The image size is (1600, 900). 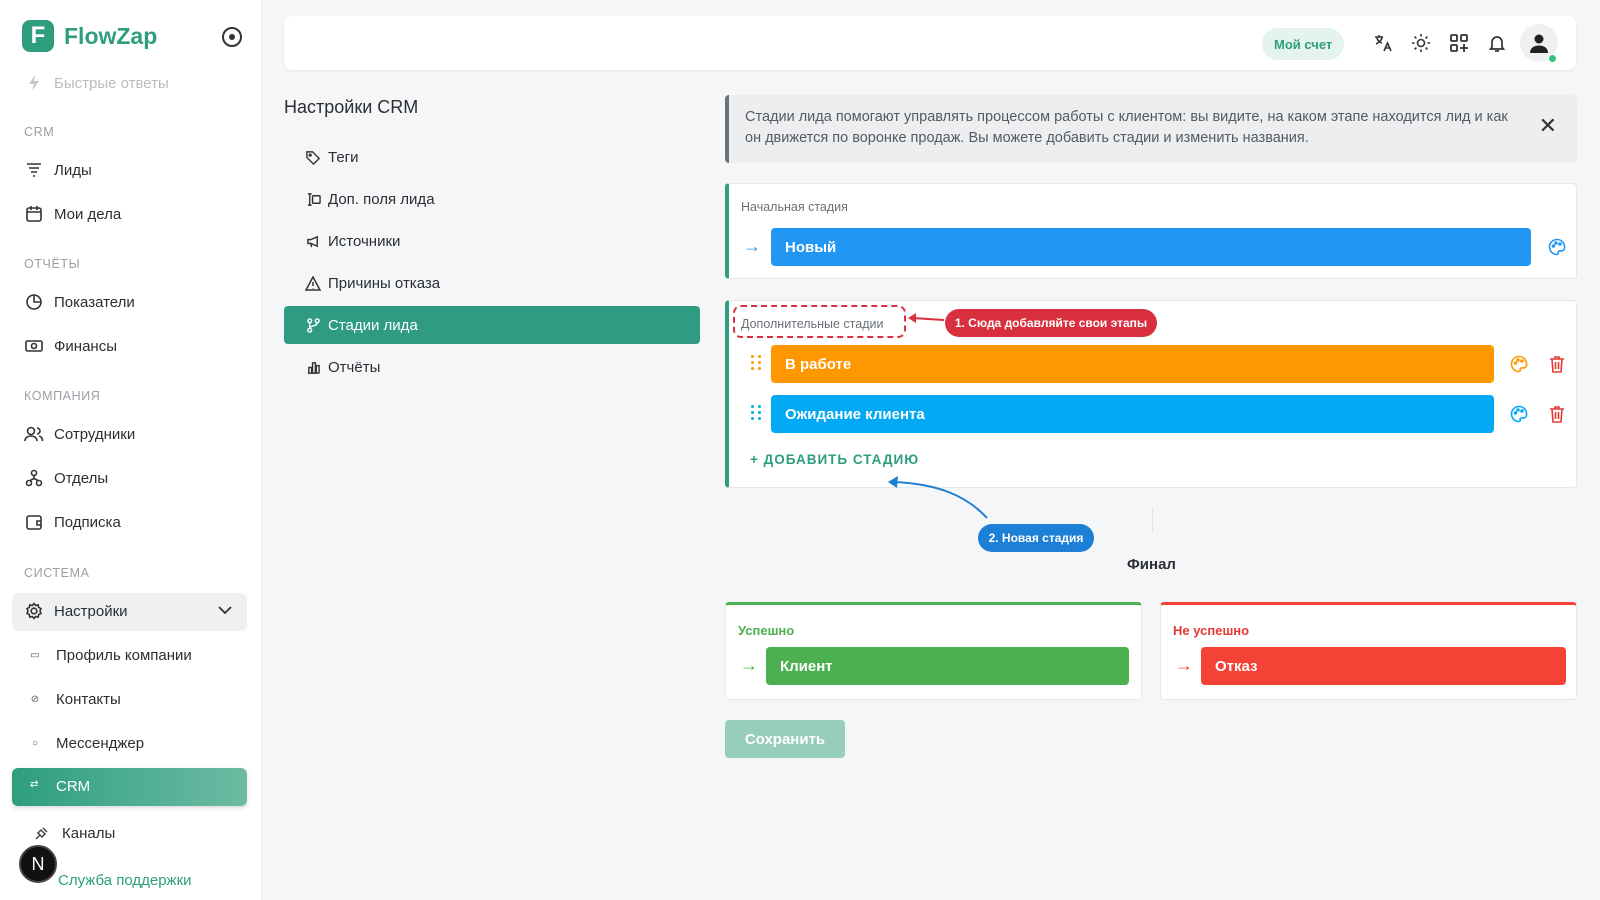 What do you see at coordinates (1151, 564) in the screenshot?
I see `final-title: Финал` at bounding box center [1151, 564].